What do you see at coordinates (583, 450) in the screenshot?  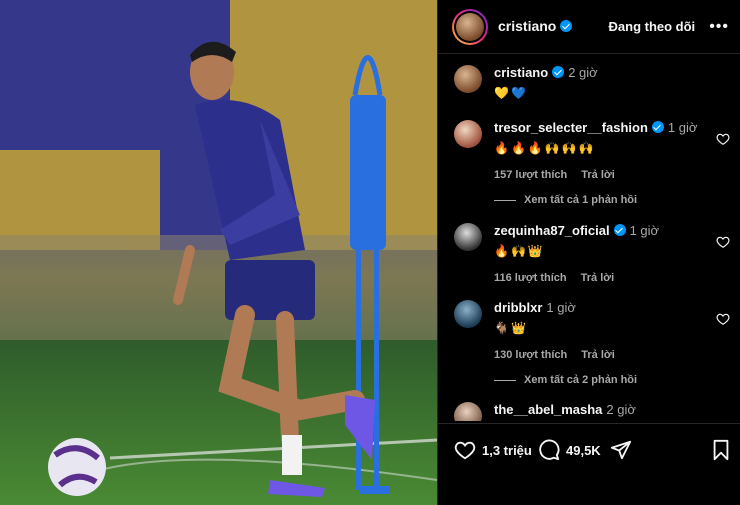 I see `comment-count-total: 49,5K` at bounding box center [583, 450].